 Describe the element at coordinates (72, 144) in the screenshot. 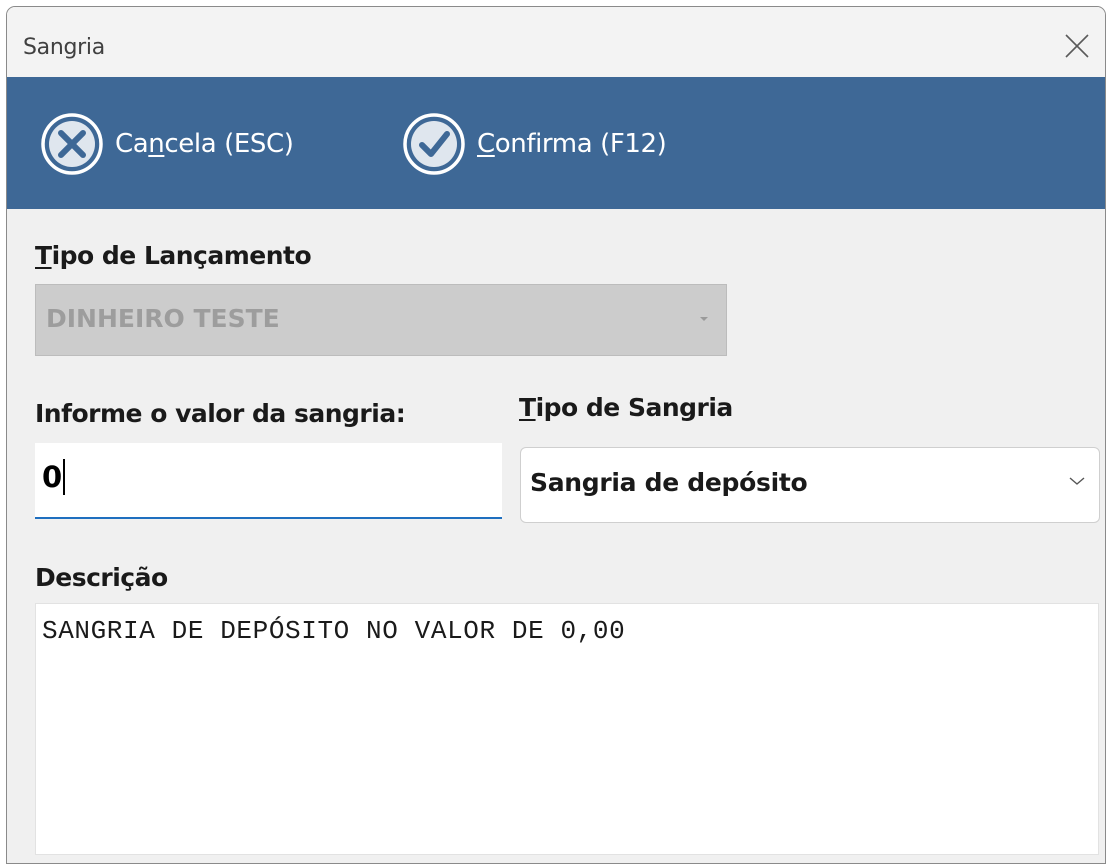

I see `cancel-circle-x-icon` at that location.